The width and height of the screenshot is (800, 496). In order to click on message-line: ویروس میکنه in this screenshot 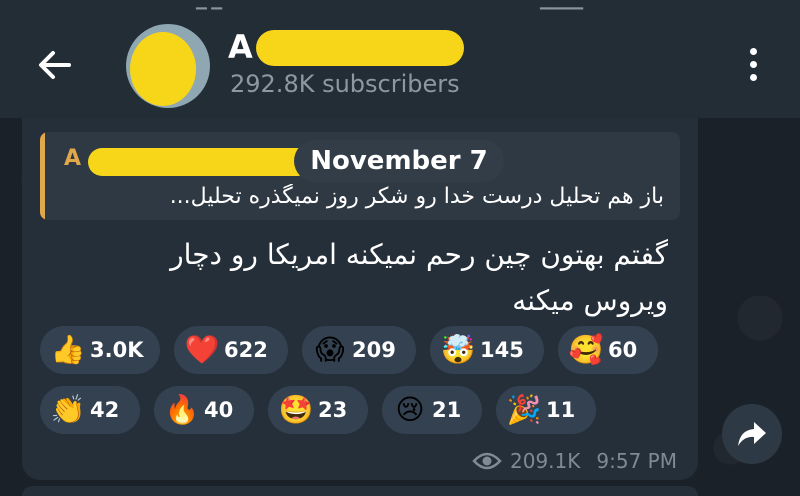, I will do `click(590, 300)`.